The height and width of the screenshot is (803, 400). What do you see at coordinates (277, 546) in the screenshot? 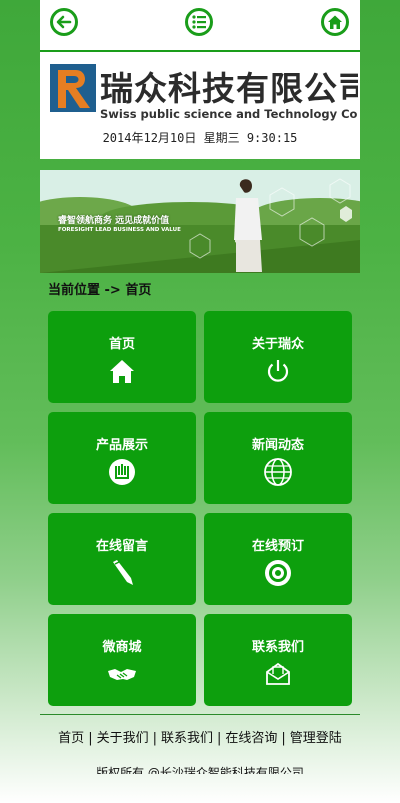
I see `tile-label: 在线预订` at bounding box center [277, 546].